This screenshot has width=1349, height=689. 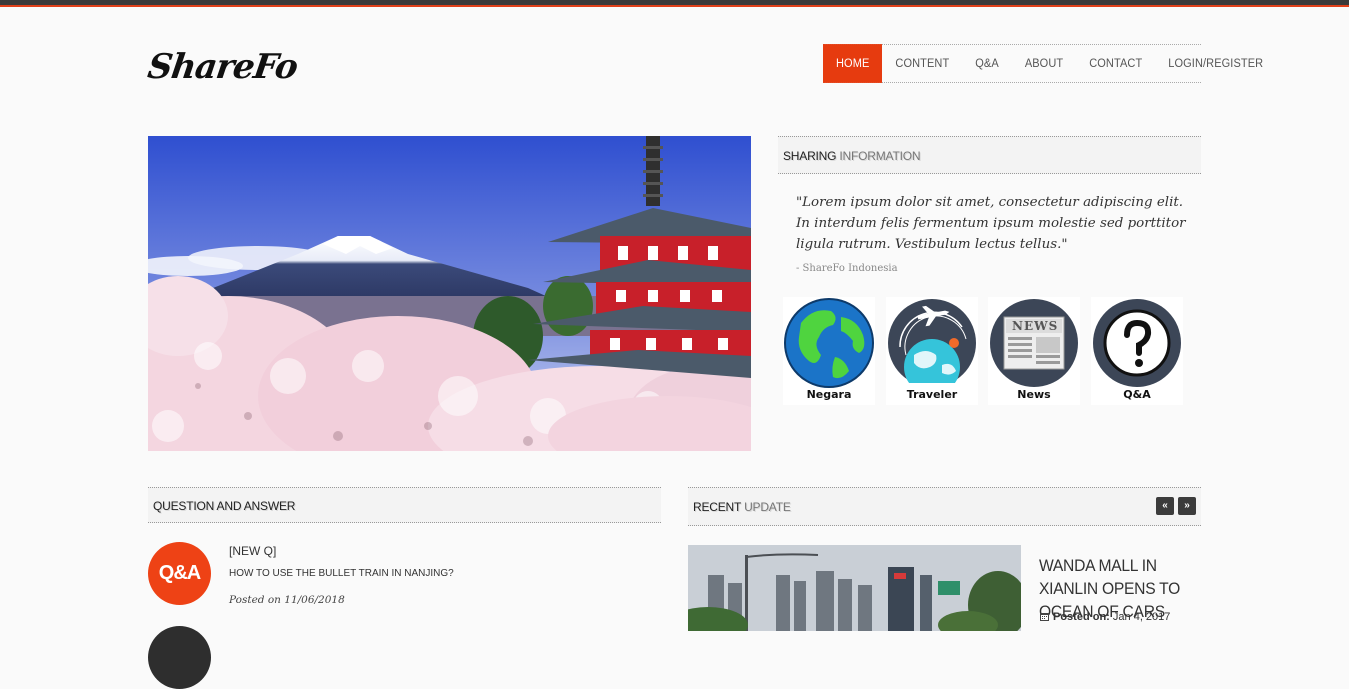 I want to click on globe-icon, so click(x=829, y=343).